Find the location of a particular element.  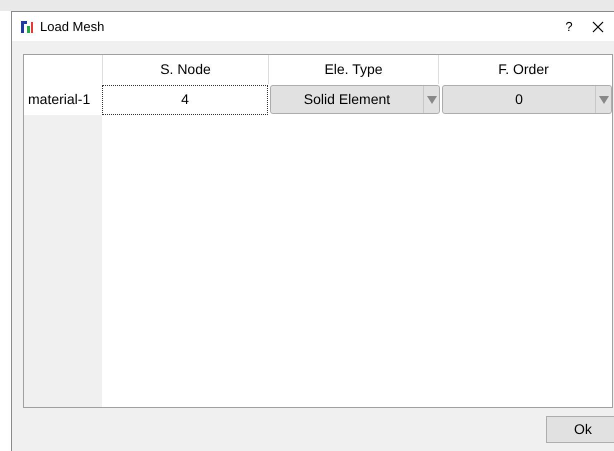

help-button: ? is located at coordinates (569, 26).